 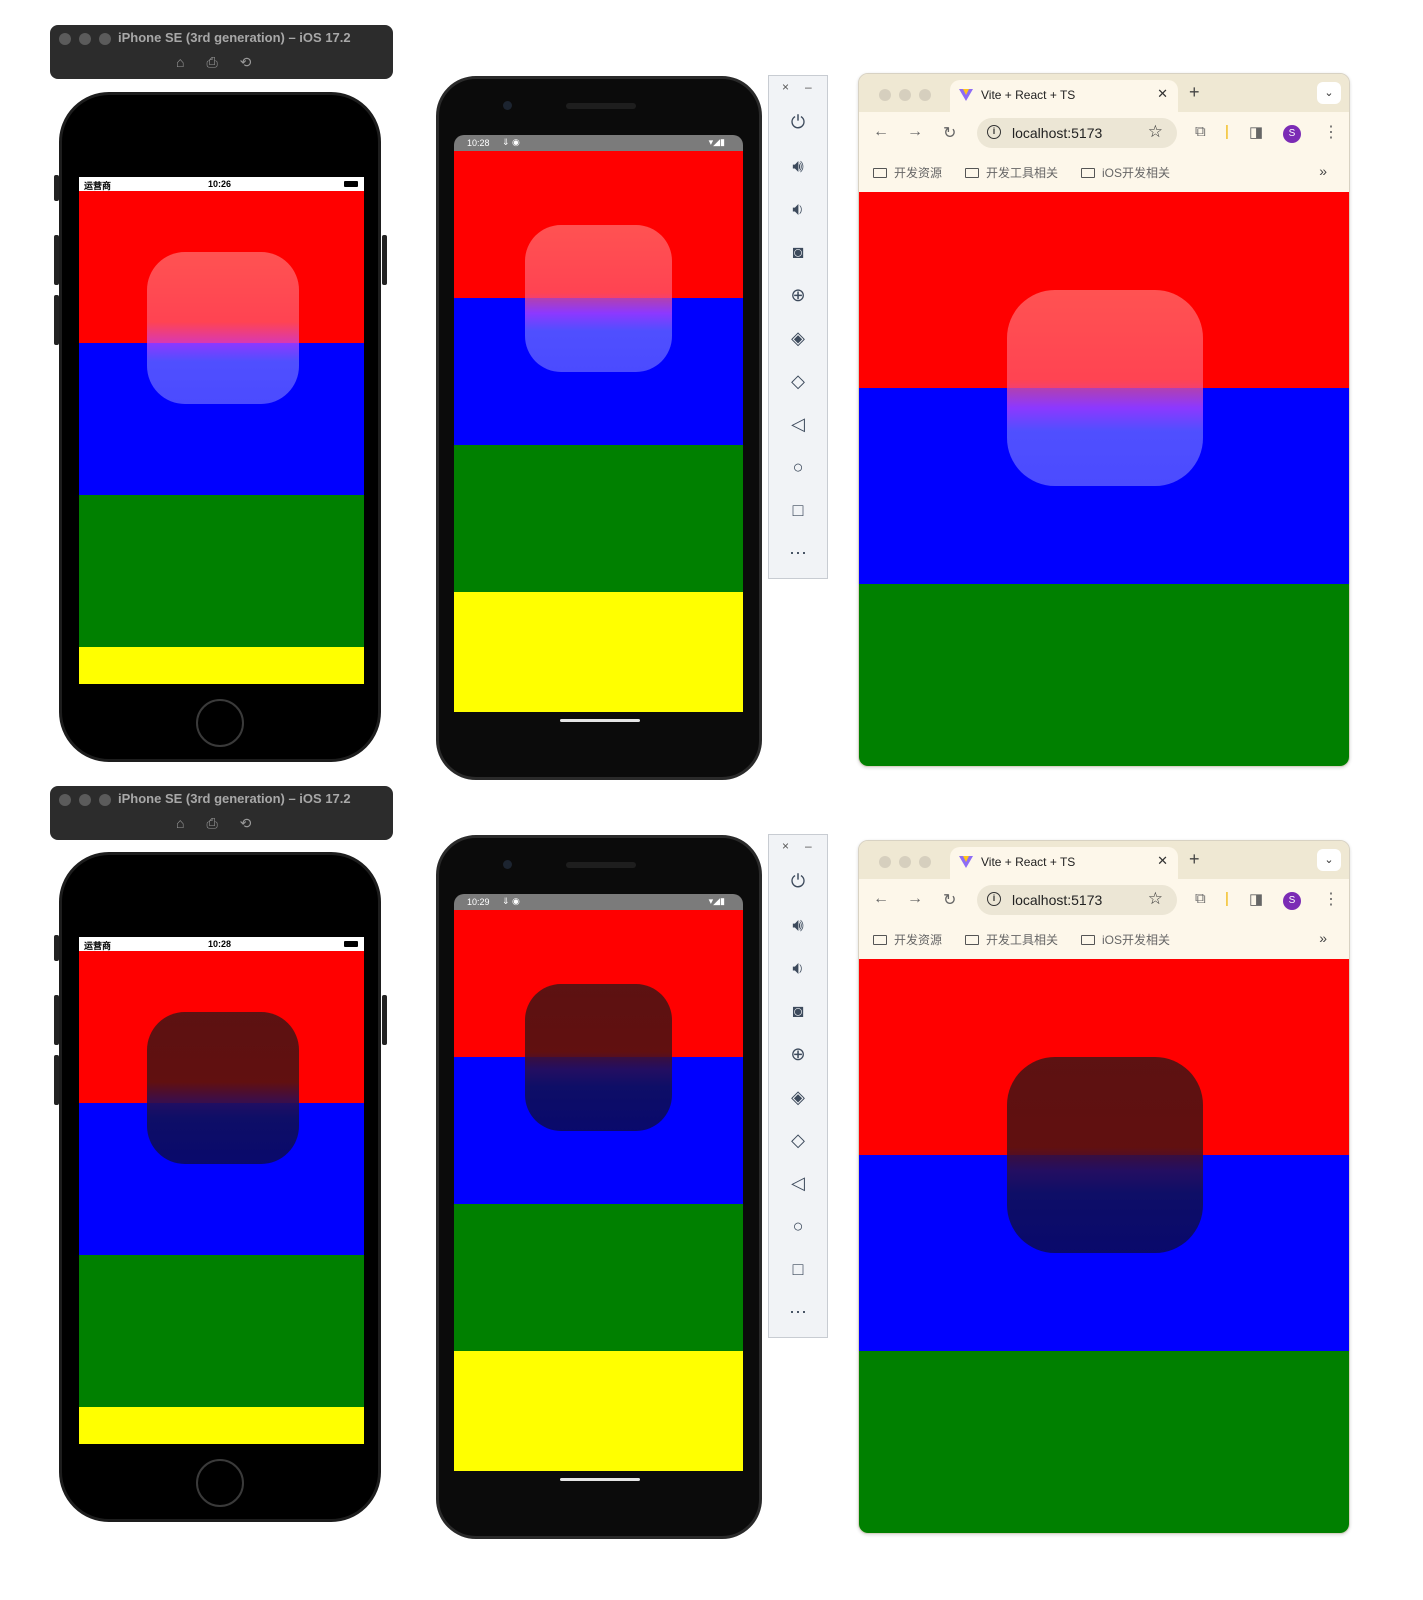 I want to click on android-screen: 10:29 ⇓ ◉ ▾◢▮, so click(x=598, y=1182).